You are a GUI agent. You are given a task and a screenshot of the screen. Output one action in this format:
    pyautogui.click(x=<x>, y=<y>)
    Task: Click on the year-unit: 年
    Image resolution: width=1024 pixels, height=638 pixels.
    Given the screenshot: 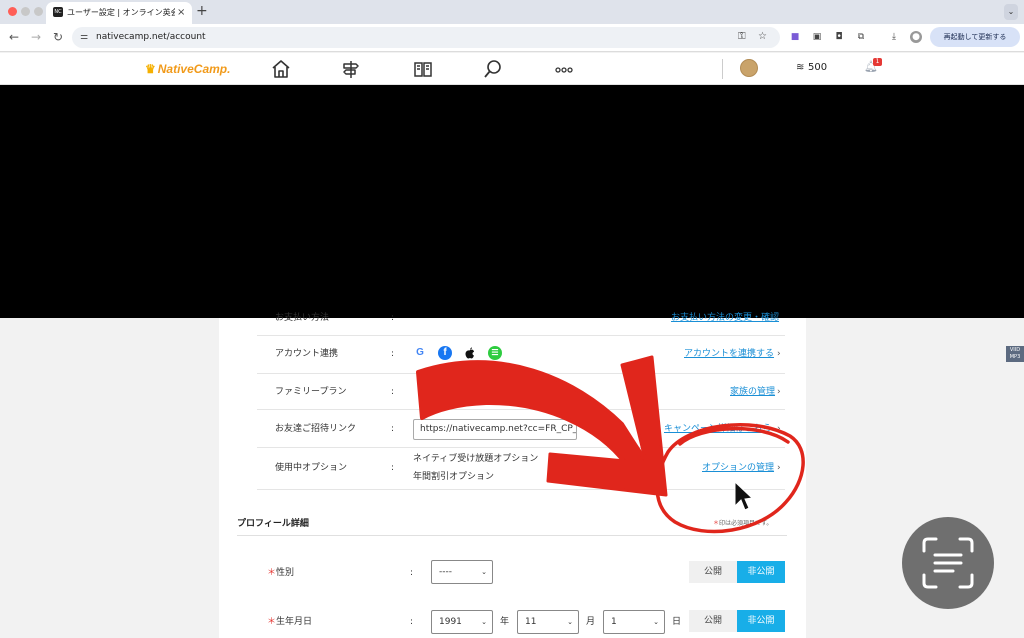 What is the action you would take?
    pyautogui.click(x=505, y=622)
    